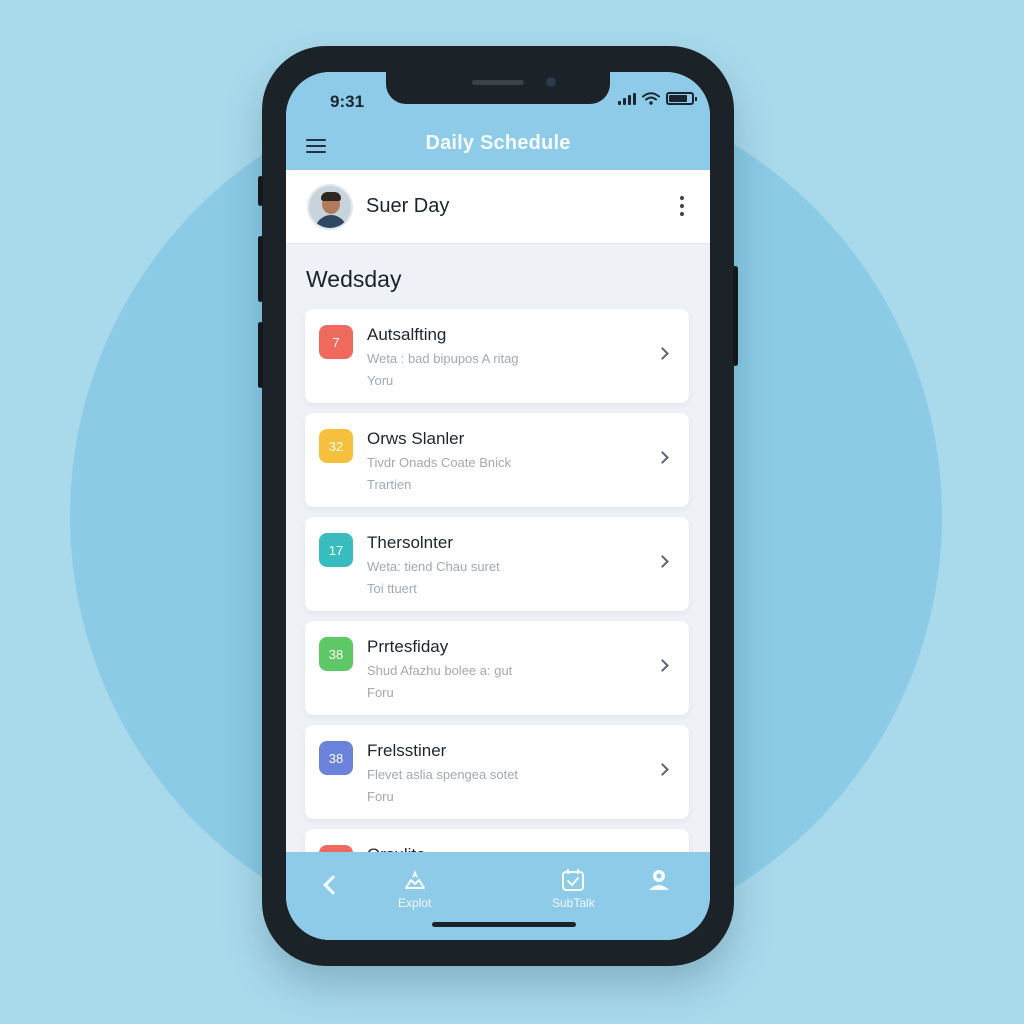  What do you see at coordinates (380, 380) in the screenshot?
I see `item-meta: Yoru` at bounding box center [380, 380].